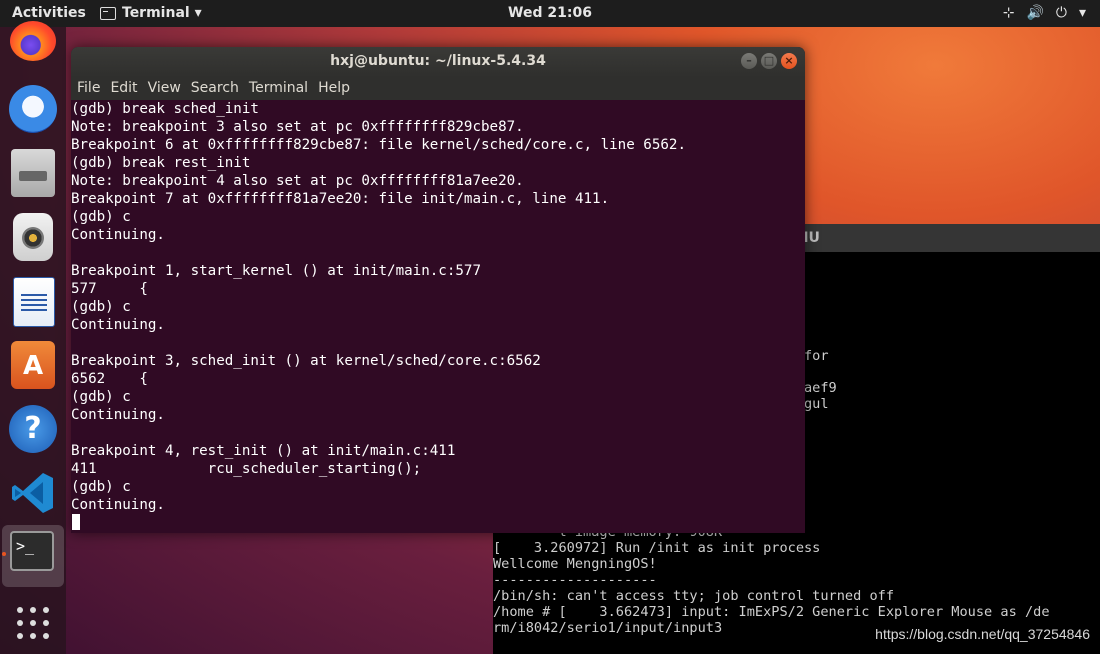 The image size is (1100, 654). I want to click on files-icon, so click(33, 173).